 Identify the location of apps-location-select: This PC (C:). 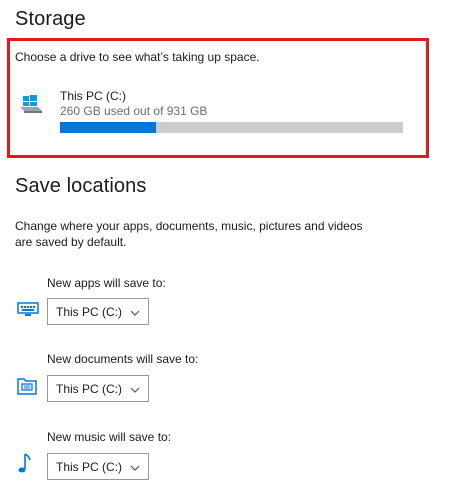
(98, 311).